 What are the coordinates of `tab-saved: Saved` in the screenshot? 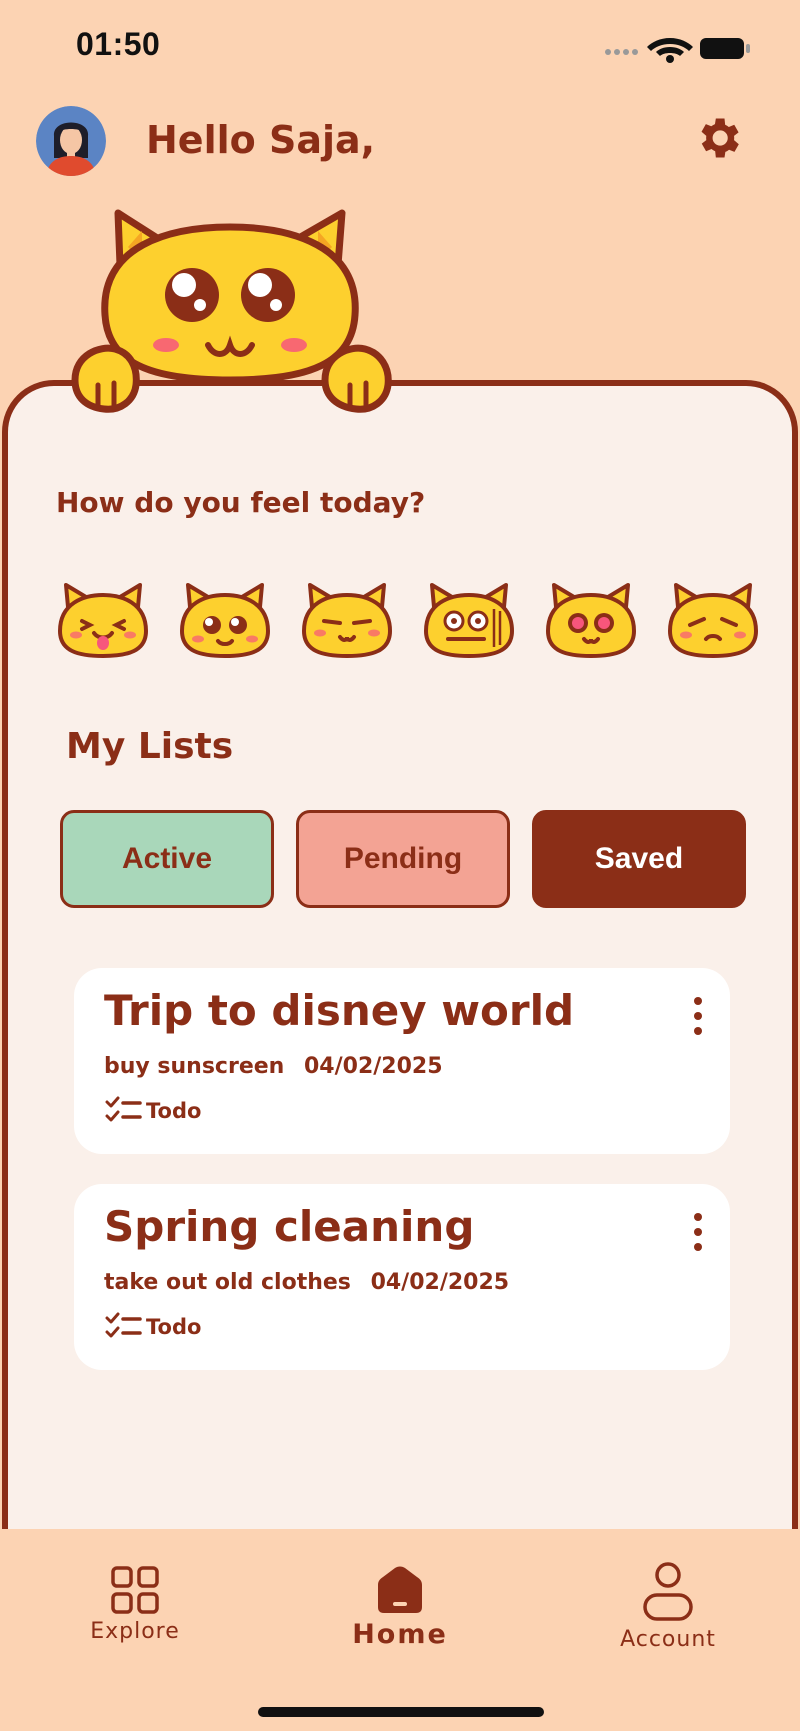 It's located at (639, 859).